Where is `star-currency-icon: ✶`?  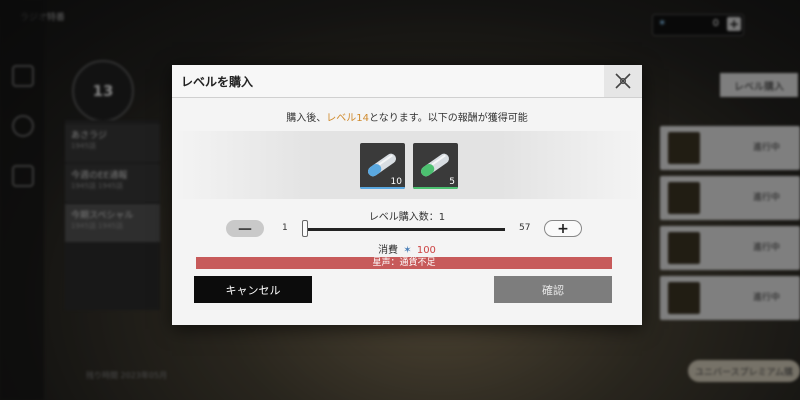 star-currency-icon: ✶ is located at coordinates (407, 250).